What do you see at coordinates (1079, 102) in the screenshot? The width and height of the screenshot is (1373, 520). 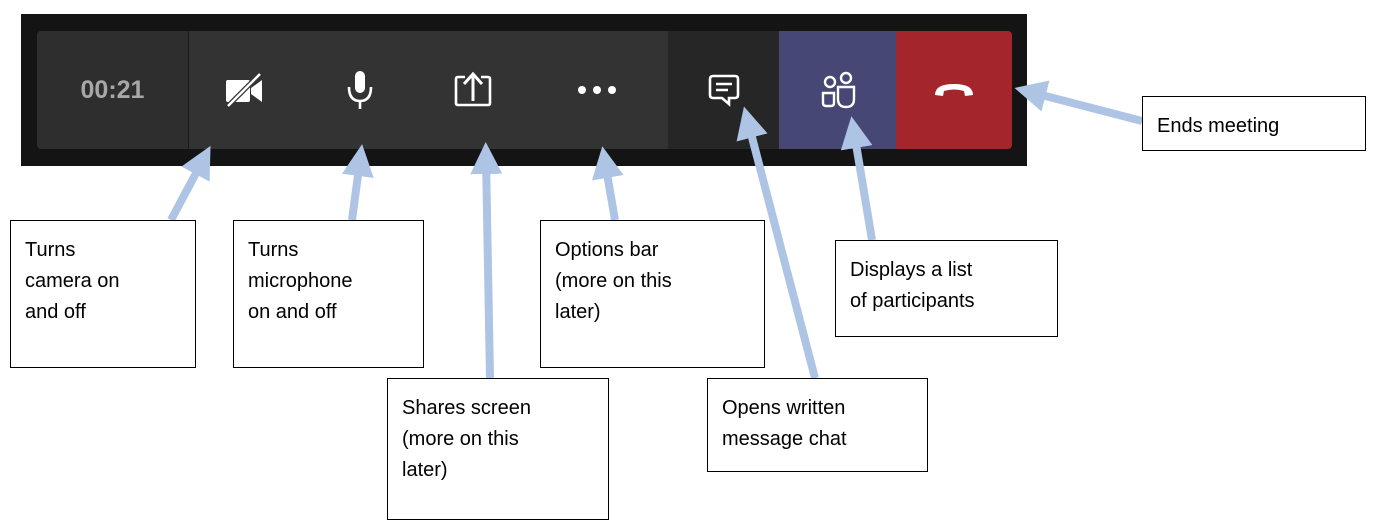 I see `end-meeting-arrow` at bounding box center [1079, 102].